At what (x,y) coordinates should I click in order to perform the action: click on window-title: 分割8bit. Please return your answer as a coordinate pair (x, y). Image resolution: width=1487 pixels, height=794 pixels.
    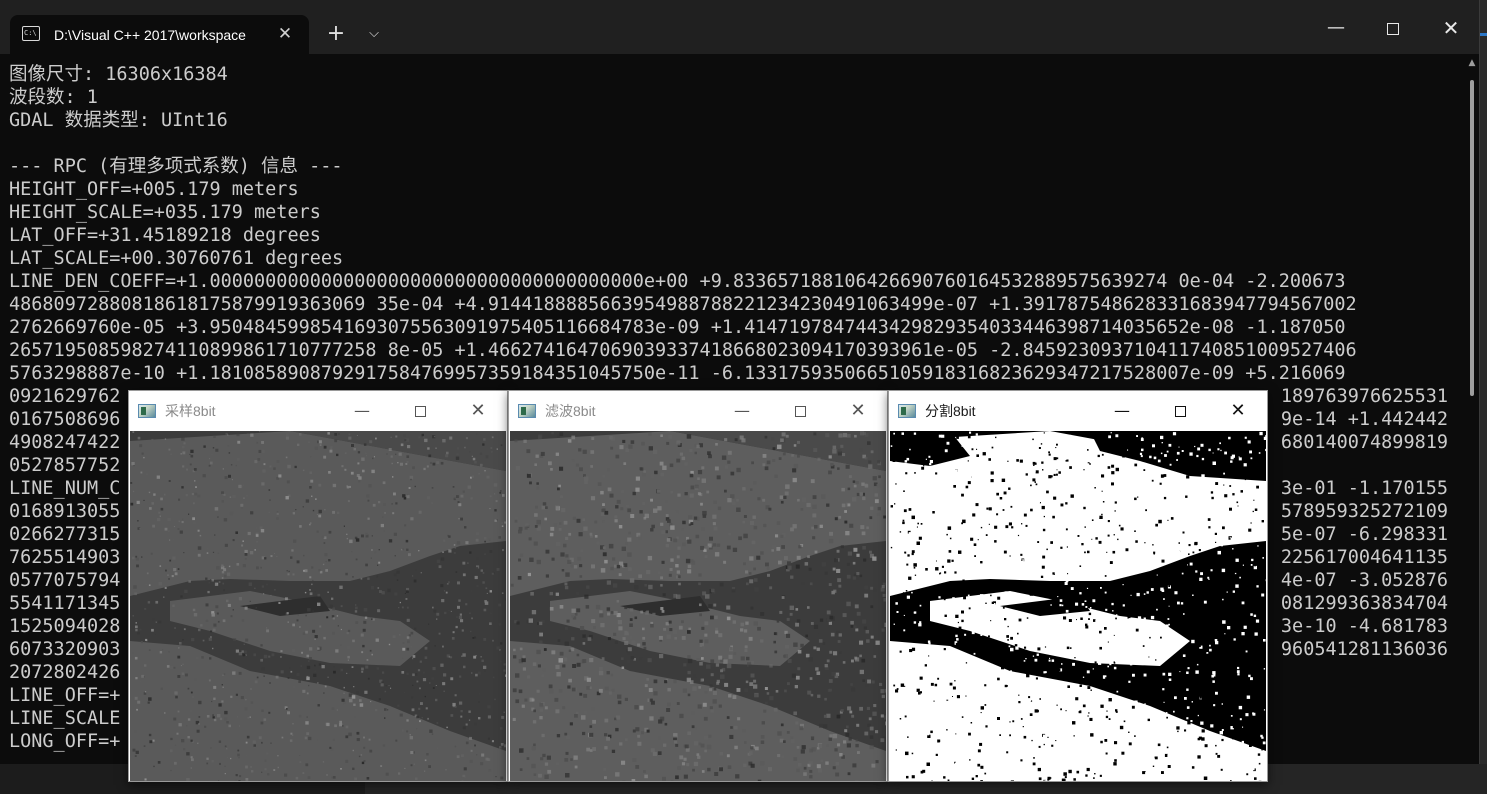
    Looking at the image, I should click on (950, 411).